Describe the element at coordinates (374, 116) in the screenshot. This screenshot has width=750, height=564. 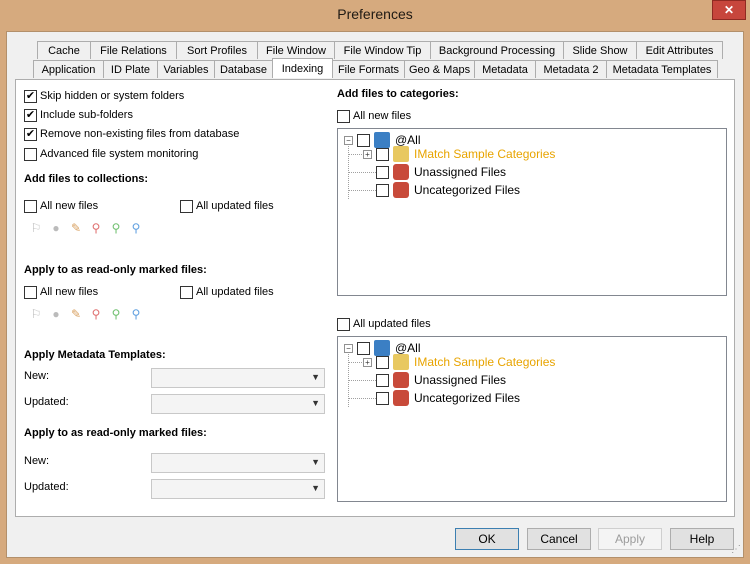
I see `categories-new-files: All new files` at that location.